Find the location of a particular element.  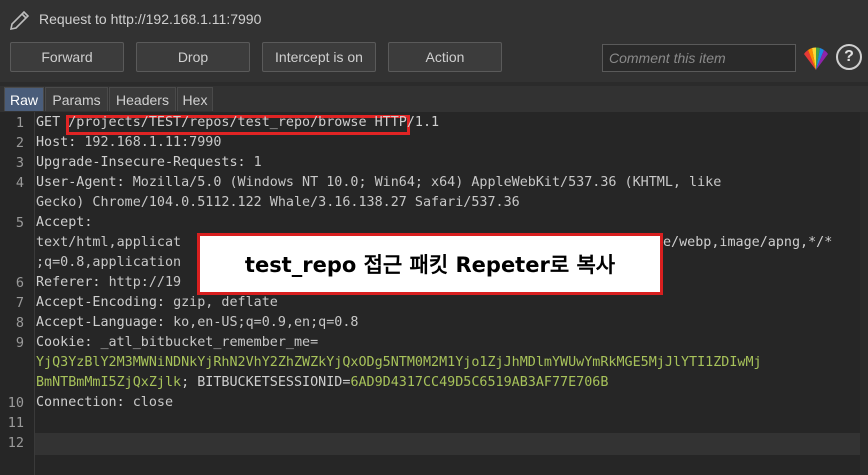

code-line: Host: 192.168.1.11:7990 is located at coordinates (128, 142).